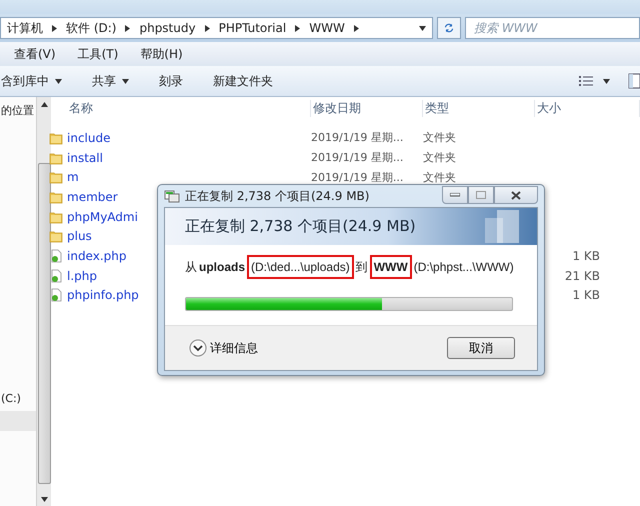 This screenshot has width=640, height=506. What do you see at coordinates (198, 348) in the screenshot?
I see `chevron-down-icon` at bounding box center [198, 348].